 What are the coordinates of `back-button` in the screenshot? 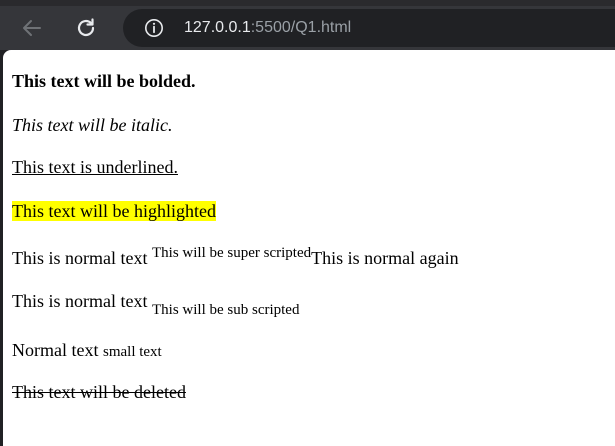 It's located at (32, 28).